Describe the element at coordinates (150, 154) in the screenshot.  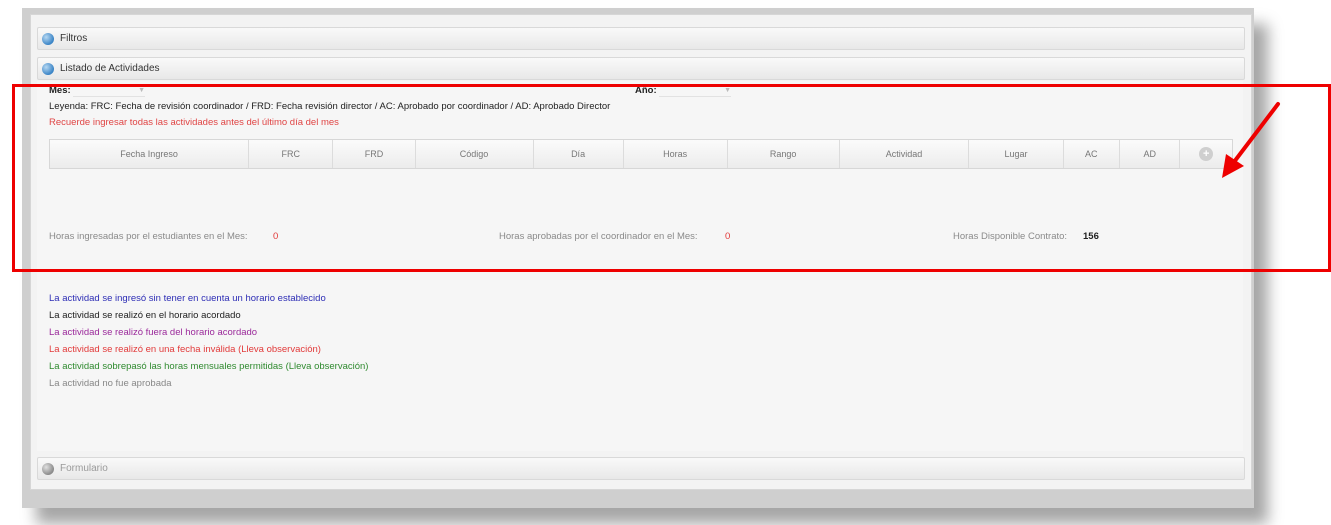
I see `col-fecha-ingreso: Fecha Ingreso` at that location.